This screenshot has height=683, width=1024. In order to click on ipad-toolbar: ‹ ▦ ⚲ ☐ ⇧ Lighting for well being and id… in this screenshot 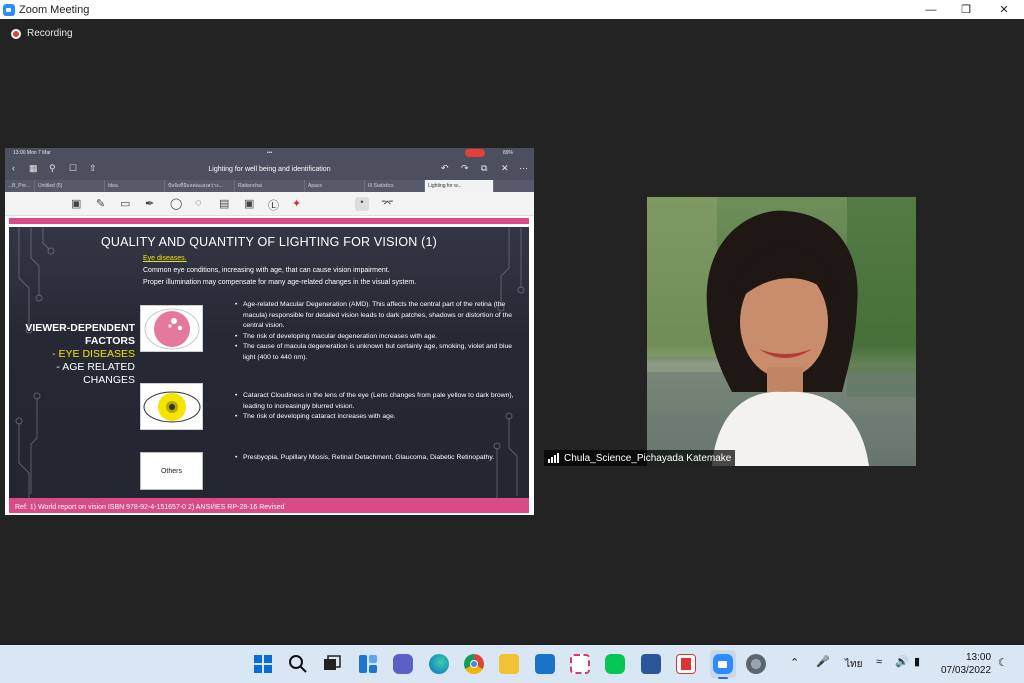, I will do `click(269, 169)`.